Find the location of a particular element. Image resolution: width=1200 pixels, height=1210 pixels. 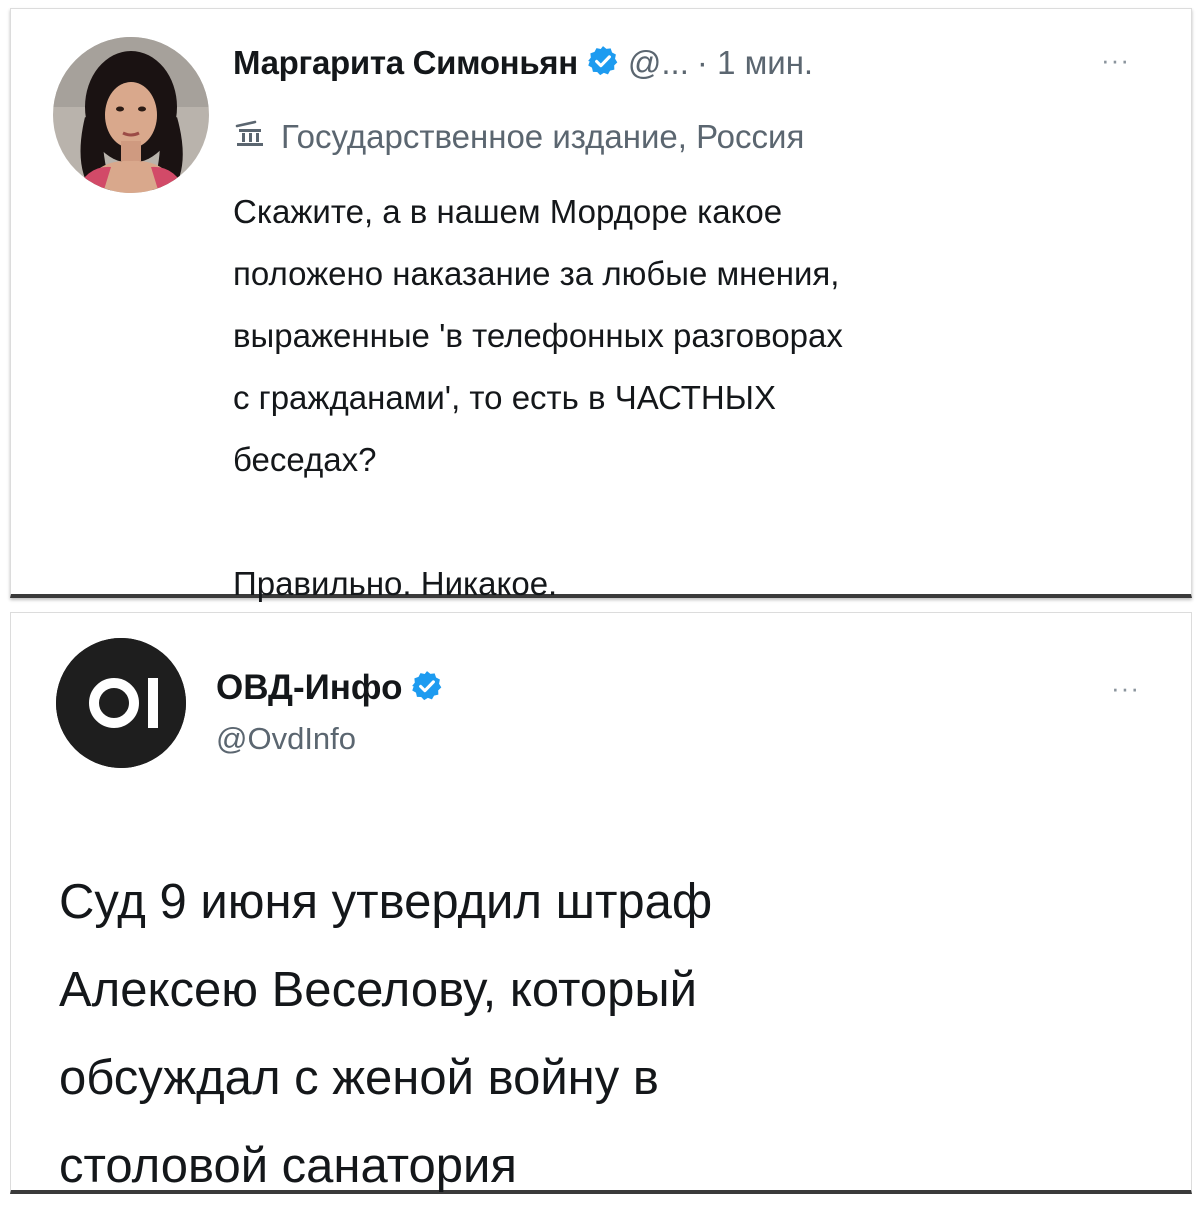

tweet-header: Маргарита Симоньян @... · 1 мин. is located at coordinates (523, 63).